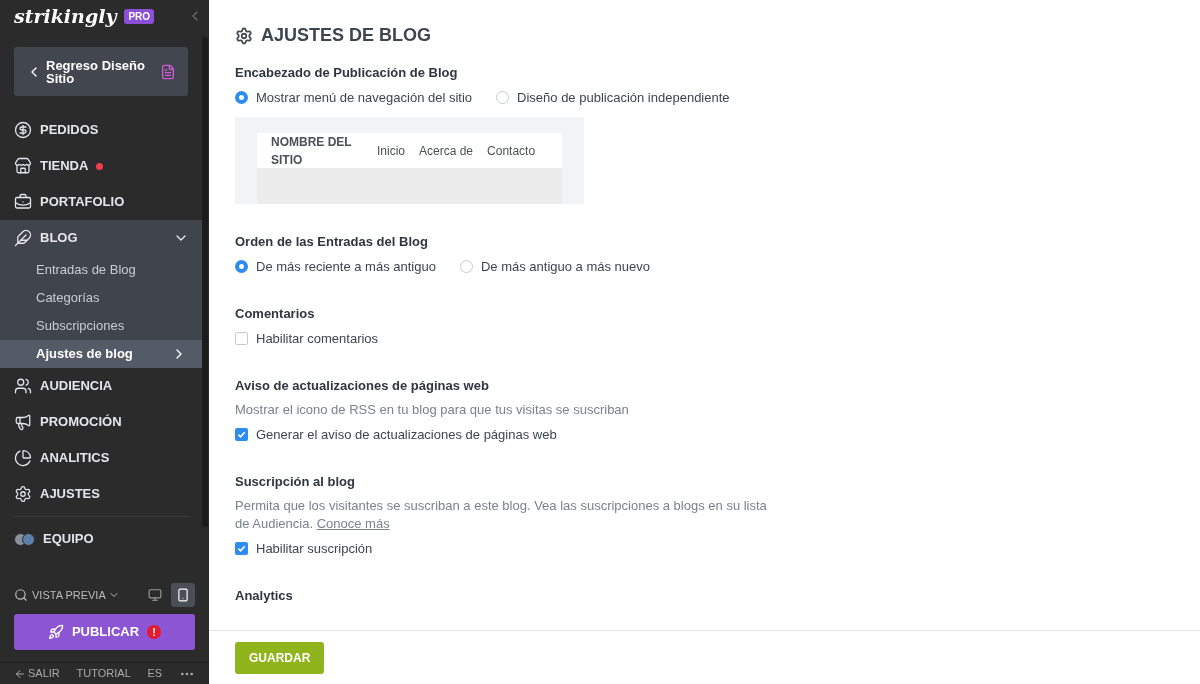 The width and height of the screenshot is (1200, 684). What do you see at coordinates (432, 409) in the screenshot?
I see `section-description: Mostrar el icono de RSS en tu blog para que tus visitas se suscriban` at bounding box center [432, 409].